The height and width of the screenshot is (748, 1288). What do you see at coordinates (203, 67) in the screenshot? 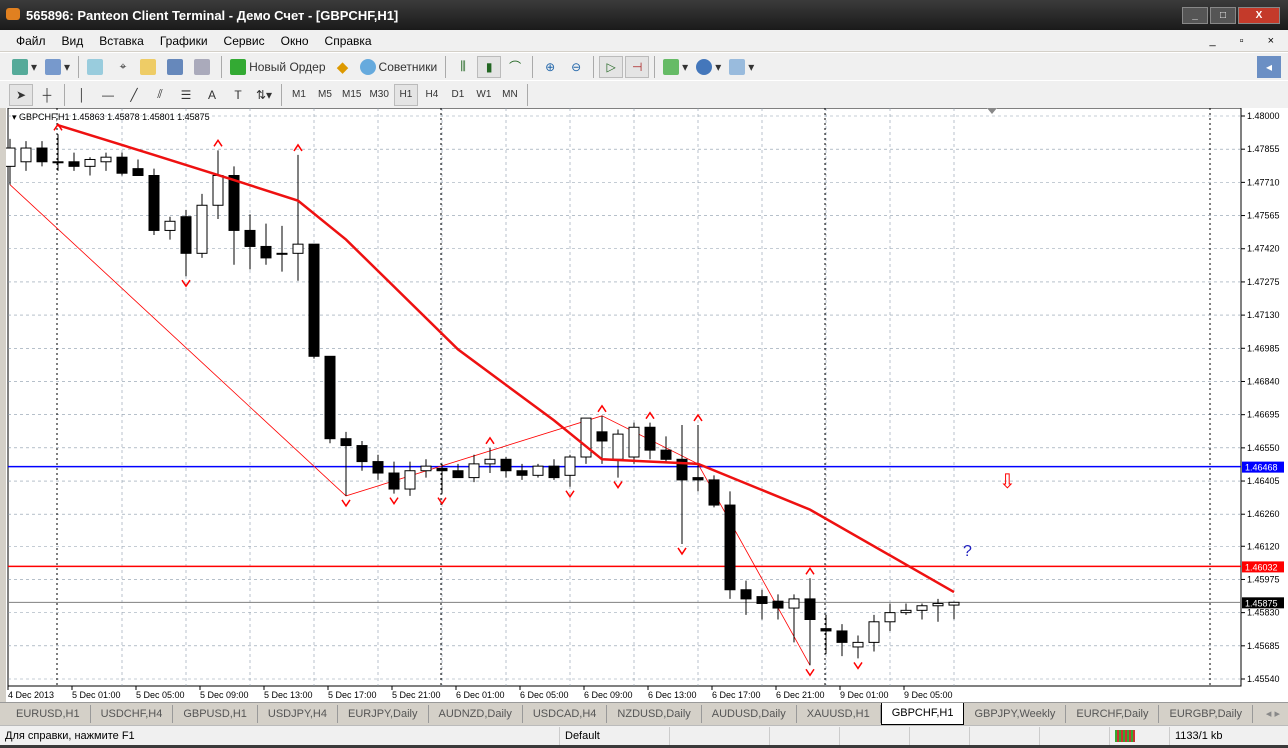
I see `tester-button` at bounding box center [203, 67].